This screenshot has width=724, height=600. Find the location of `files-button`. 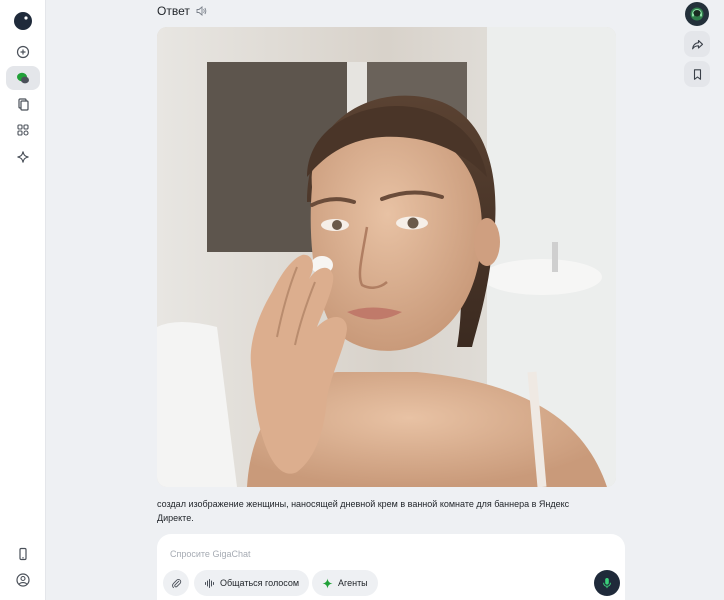

files-button is located at coordinates (23, 104).